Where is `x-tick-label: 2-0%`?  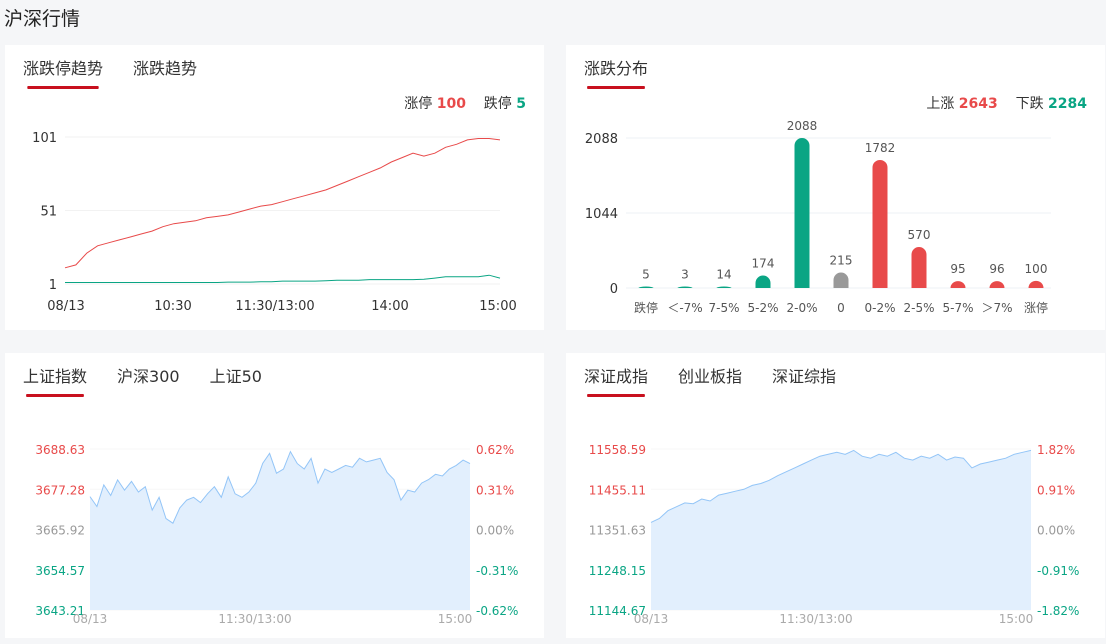 x-tick-label: 2-0% is located at coordinates (801, 308).